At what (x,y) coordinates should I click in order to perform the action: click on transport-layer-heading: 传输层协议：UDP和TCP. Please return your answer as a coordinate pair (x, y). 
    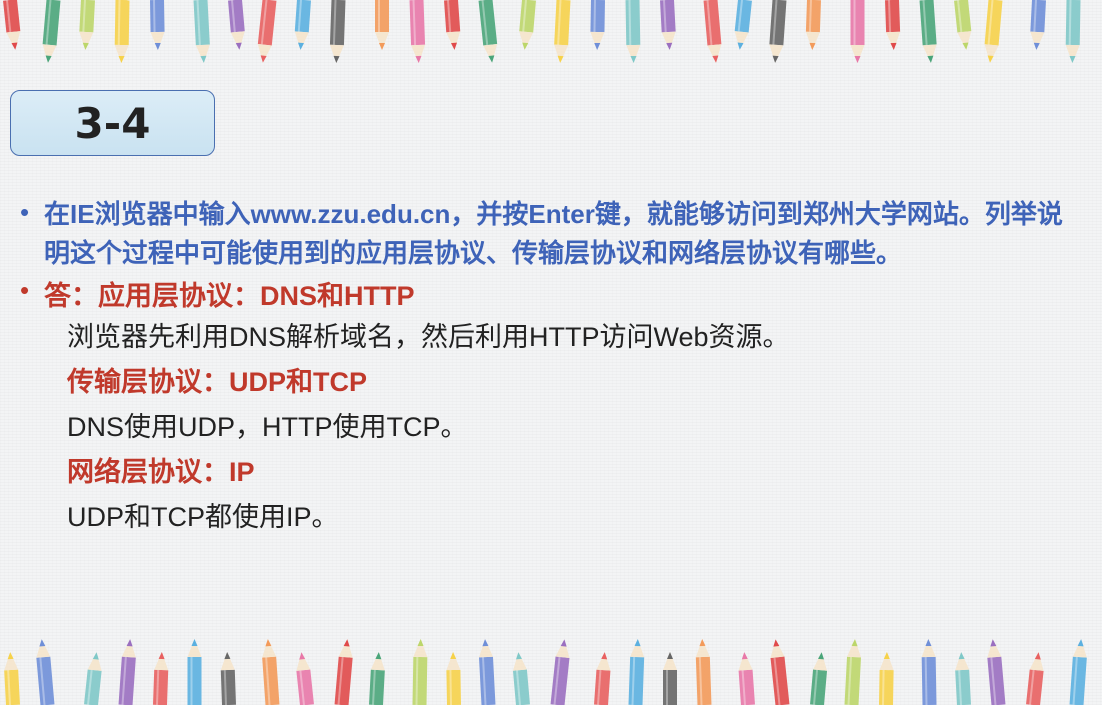
    Looking at the image, I should click on (217, 382).